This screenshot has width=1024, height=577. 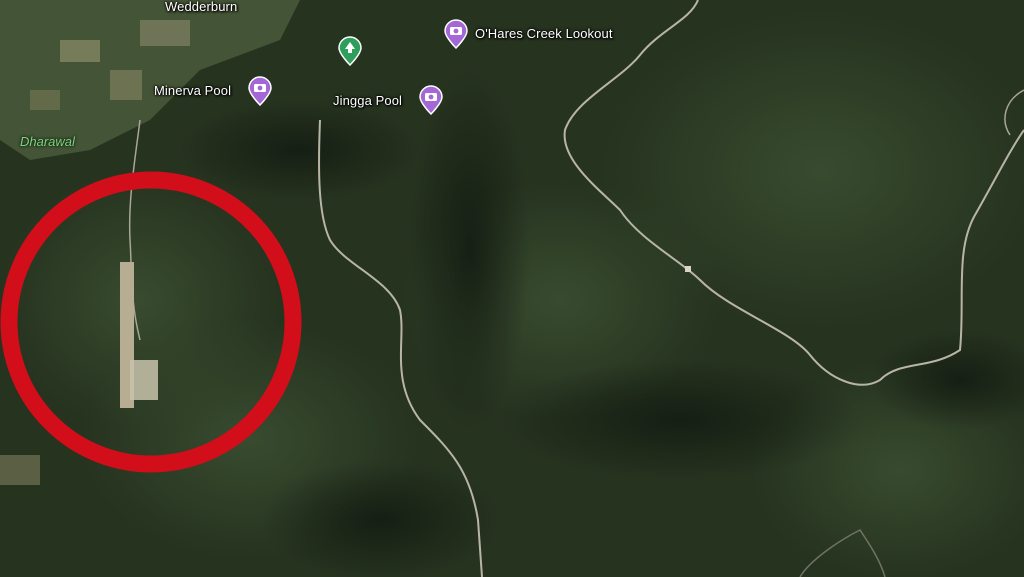 I want to click on park-tree-icon, so click(x=350, y=51).